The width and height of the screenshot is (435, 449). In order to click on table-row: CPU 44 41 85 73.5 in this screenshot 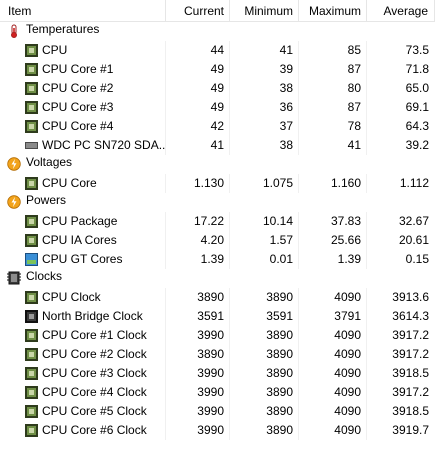, I will do `click(217, 50)`.